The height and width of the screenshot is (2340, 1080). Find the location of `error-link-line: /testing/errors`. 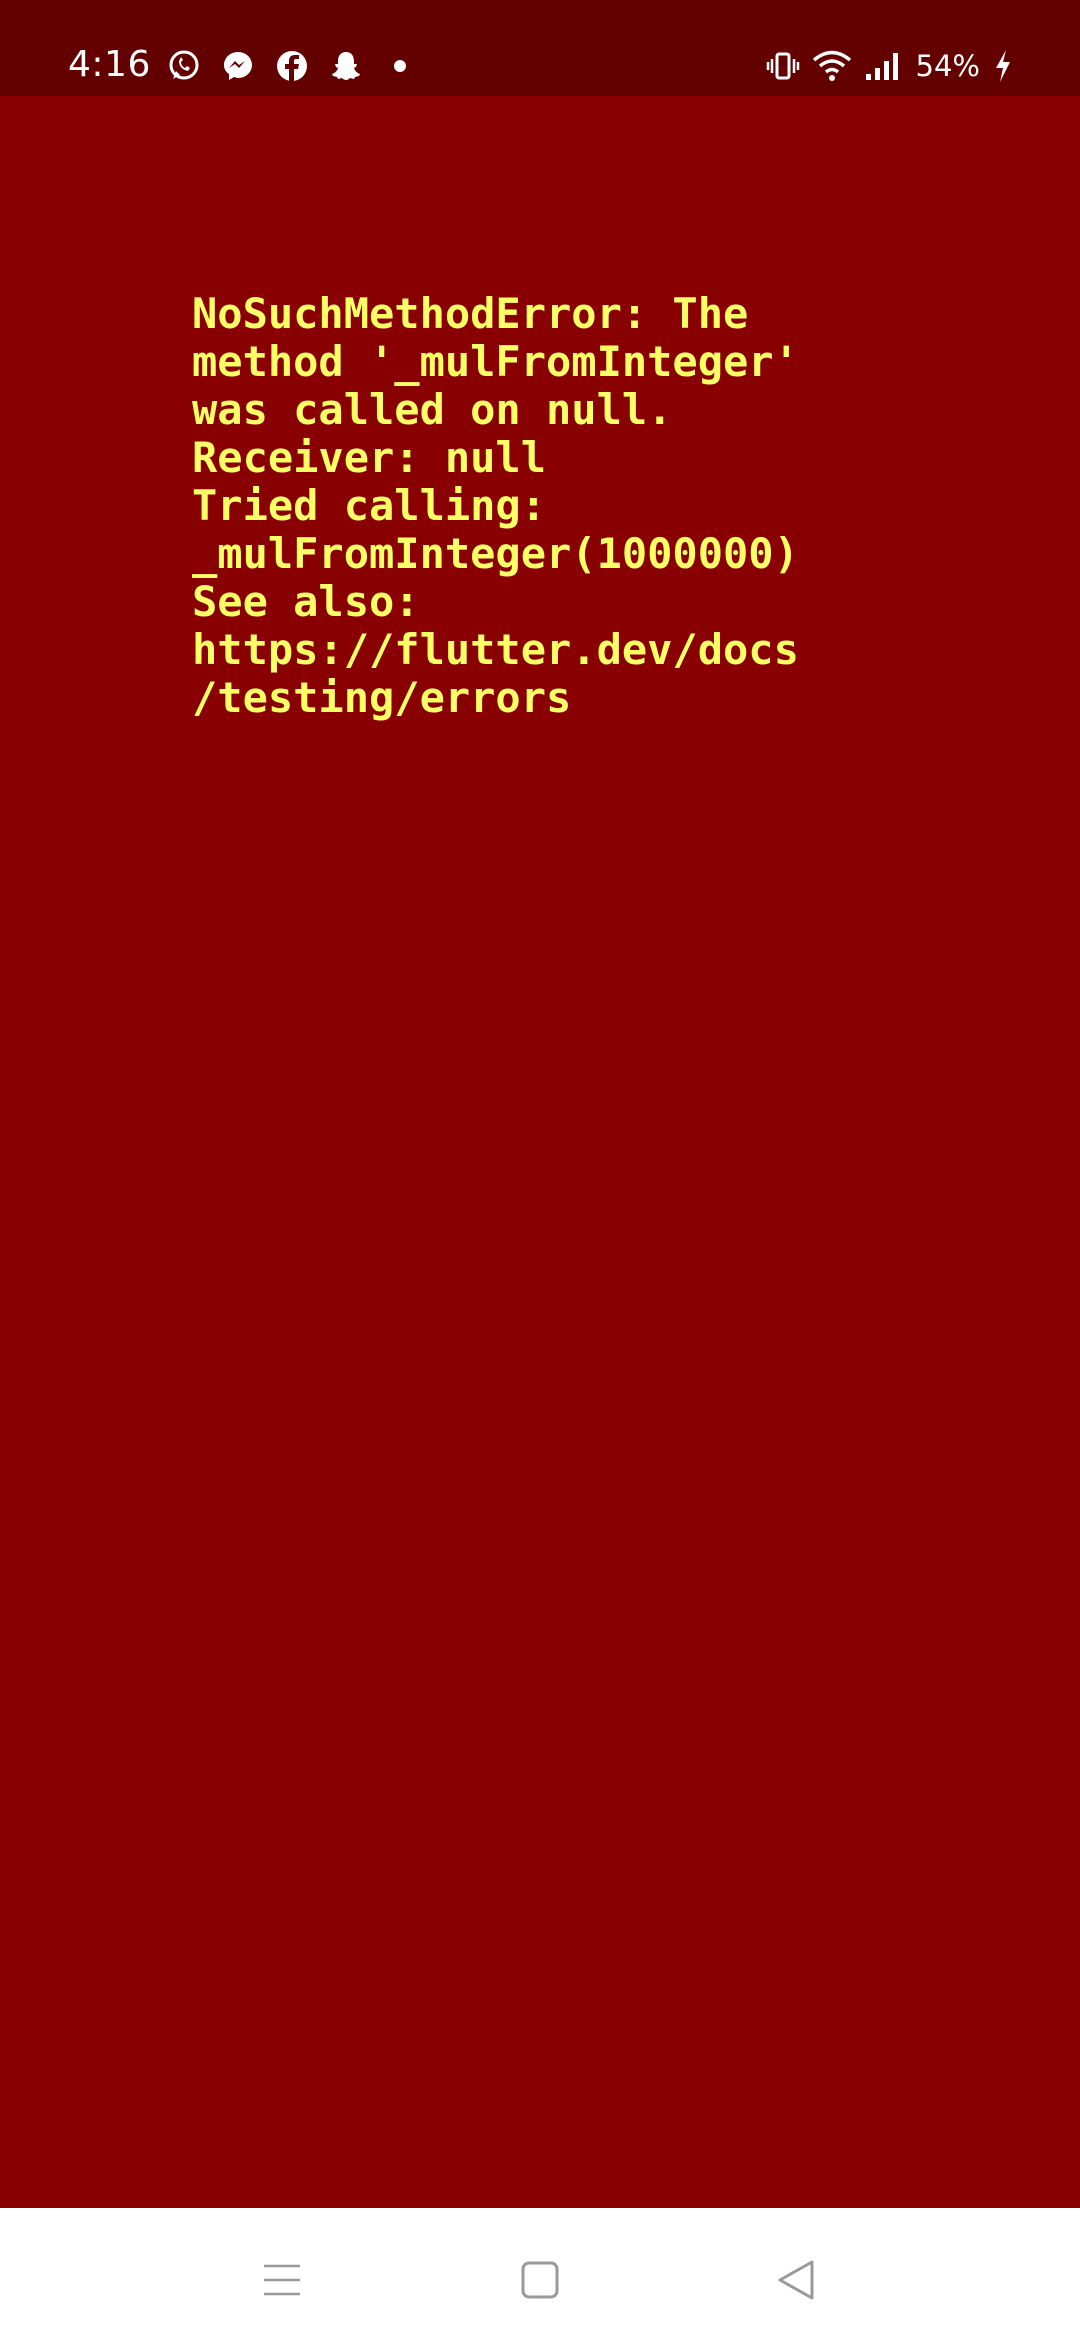

error-link-line: /testing/errors is located at coordinates (382, 697).